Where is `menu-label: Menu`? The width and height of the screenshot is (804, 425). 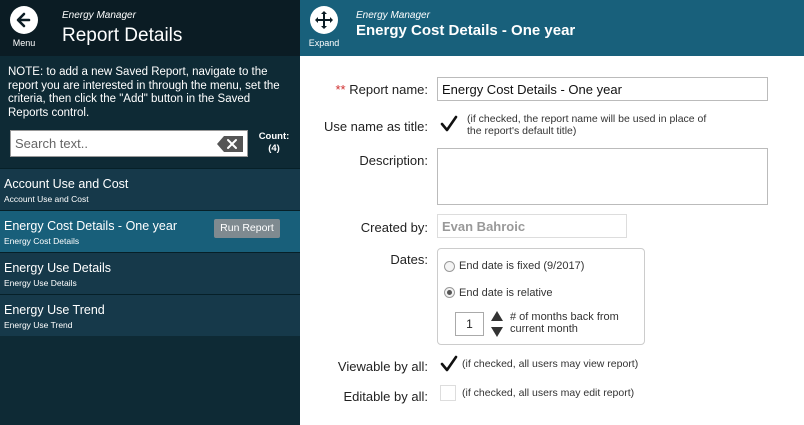
menu-label: Menu is located at coordinates (24, 43).